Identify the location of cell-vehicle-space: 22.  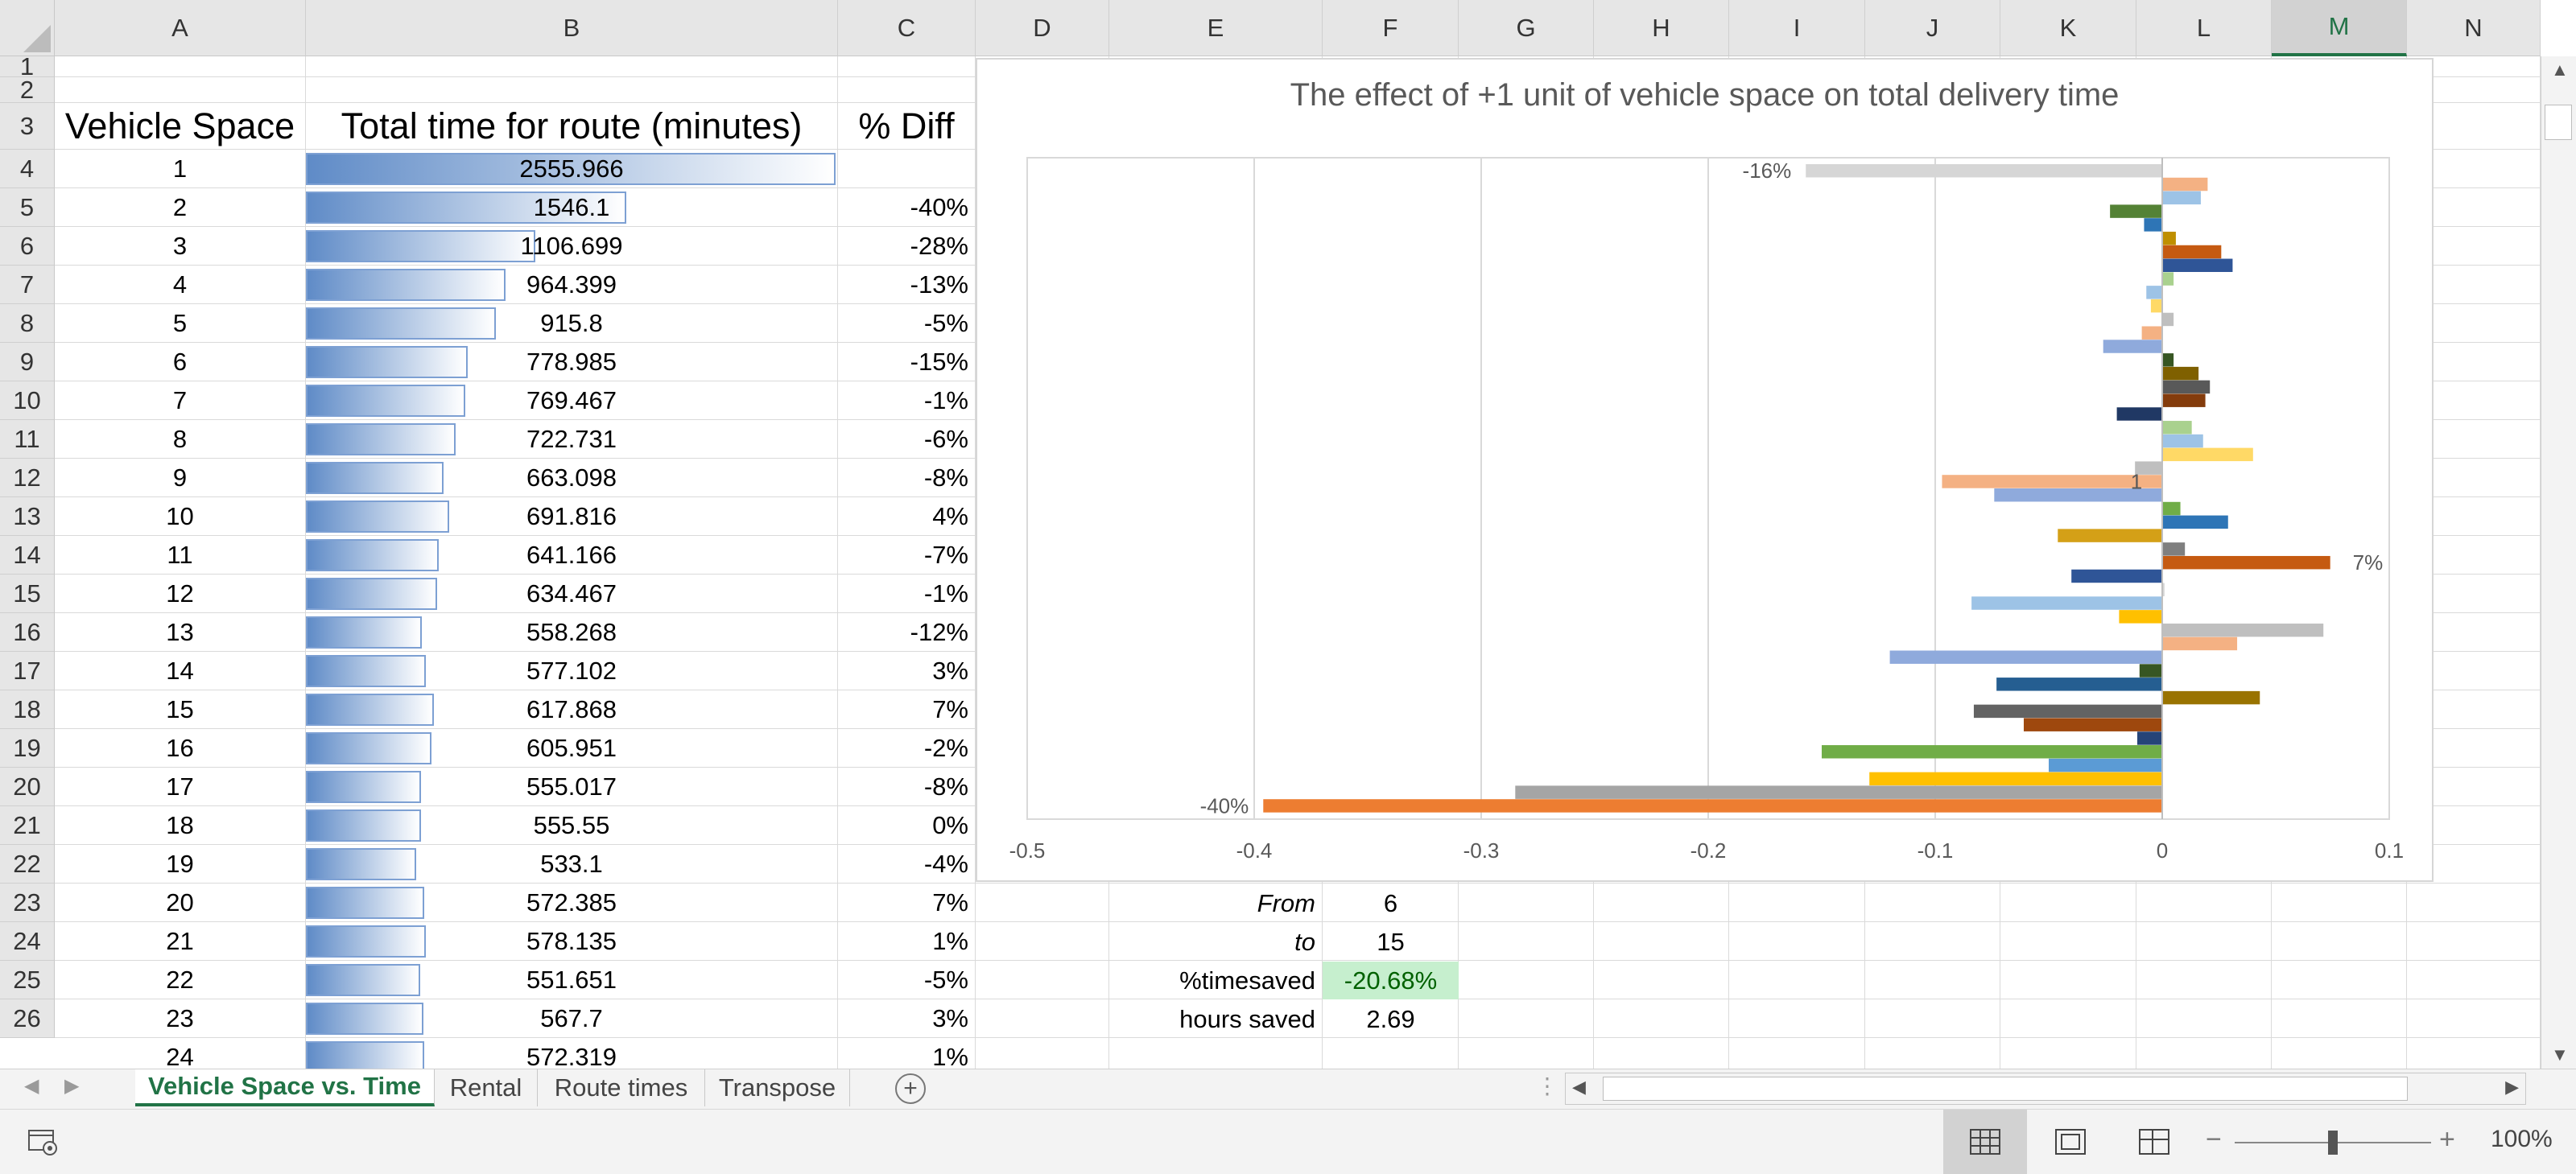
(180, 980).